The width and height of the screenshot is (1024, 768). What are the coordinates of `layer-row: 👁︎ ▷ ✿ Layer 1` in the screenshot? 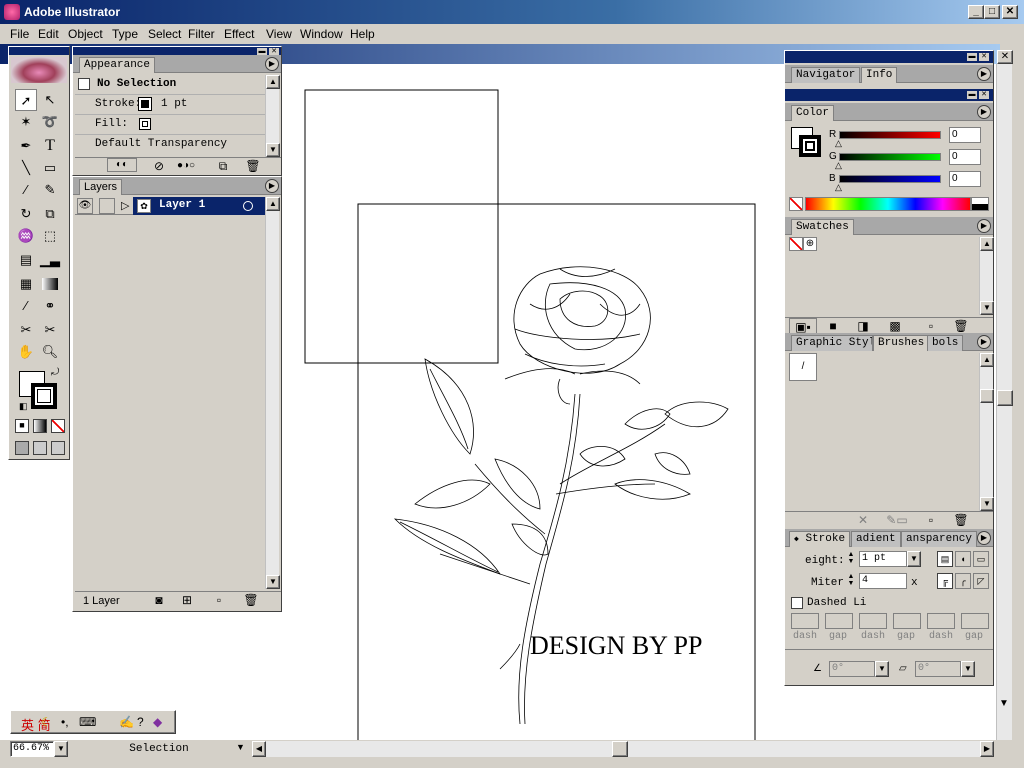 It's located at (170, 206).